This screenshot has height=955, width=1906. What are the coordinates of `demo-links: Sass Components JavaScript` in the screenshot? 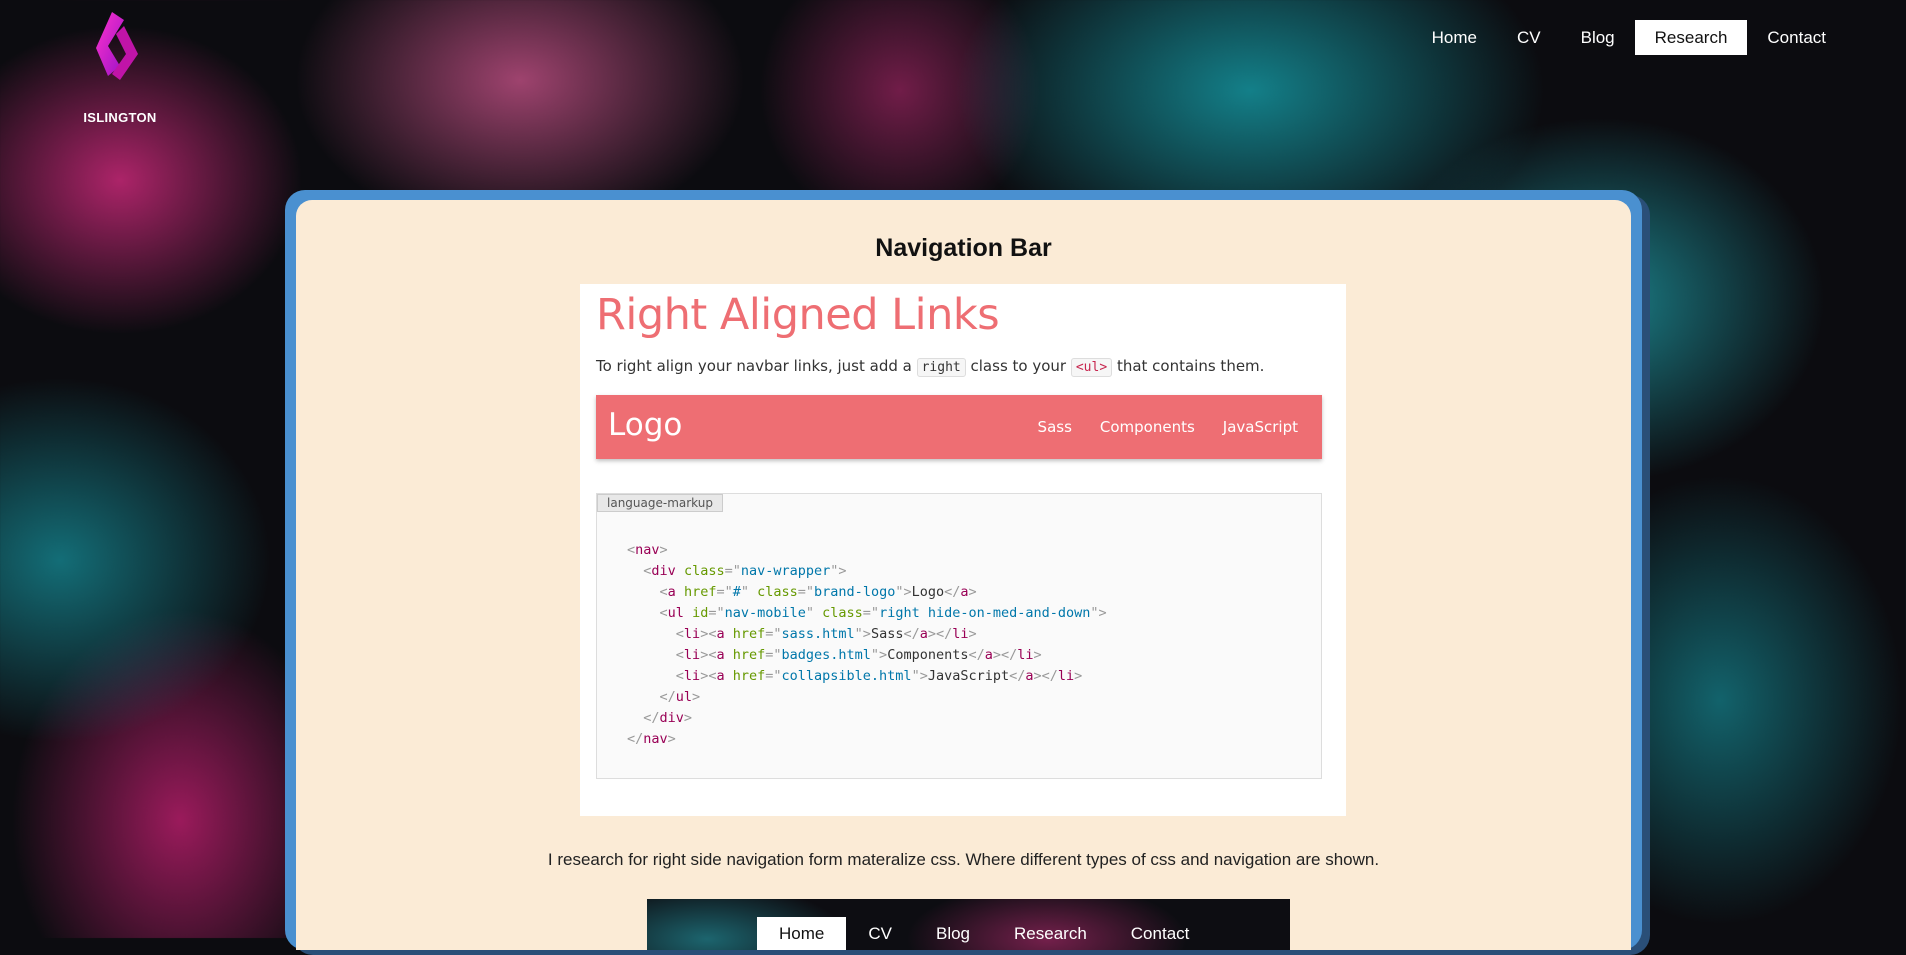 It's located at (1168, 427).